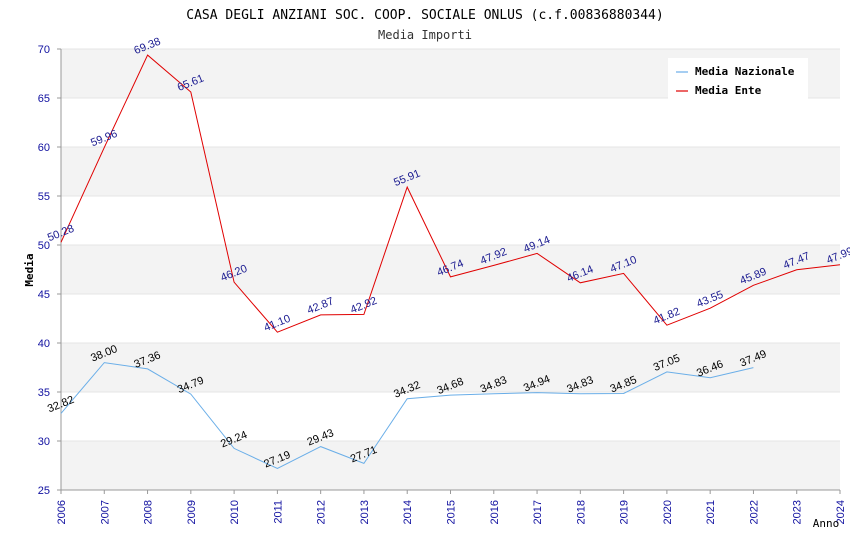  I want to click on y-tick-label: 30, so click(44, 442).